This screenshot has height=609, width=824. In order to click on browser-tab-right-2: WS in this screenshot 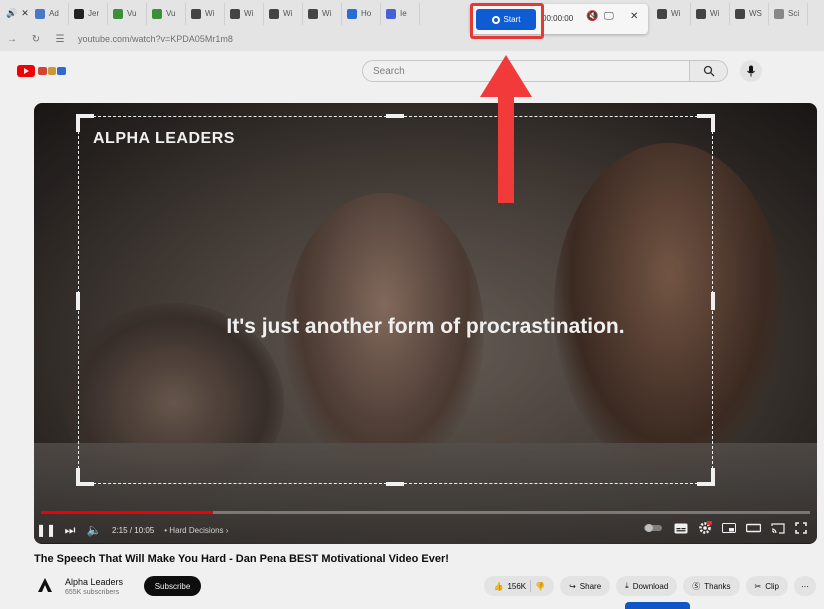, I will do `click(749, 13)`.